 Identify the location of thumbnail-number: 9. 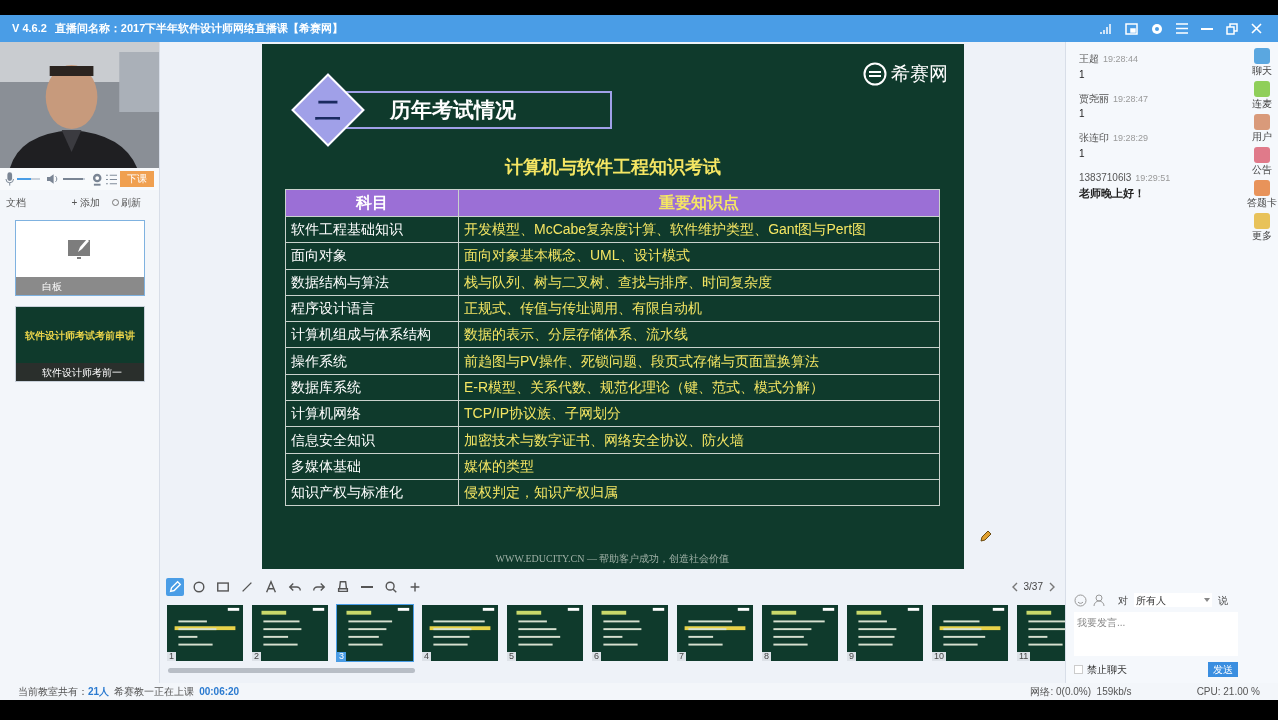
(851, 656).